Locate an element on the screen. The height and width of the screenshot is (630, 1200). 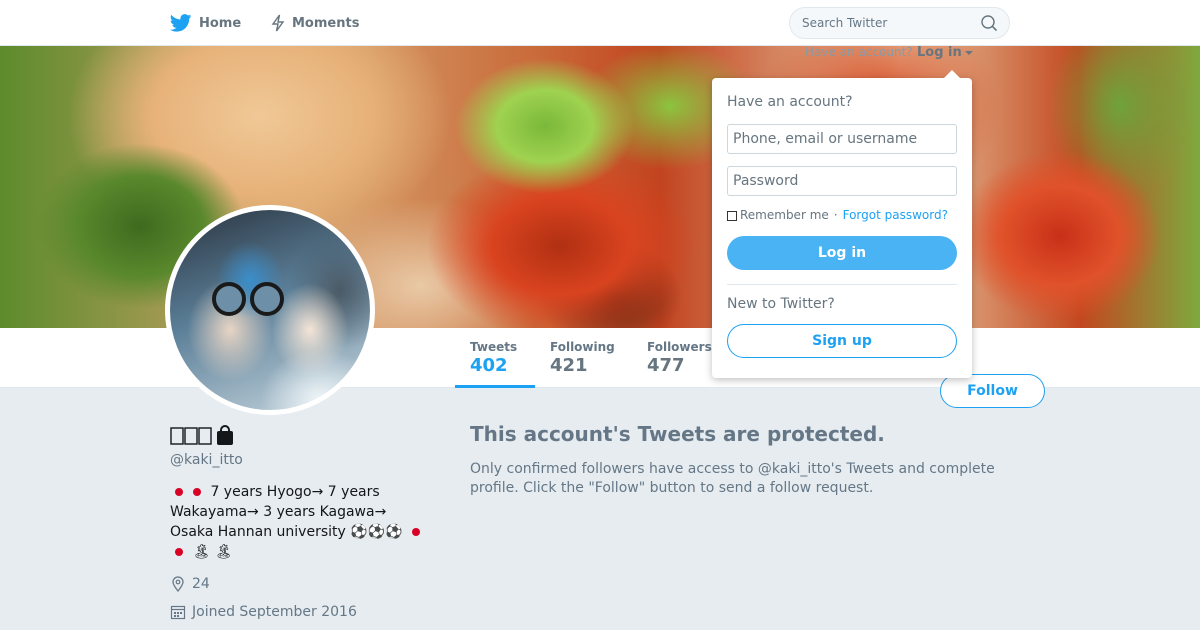
profile-join-date: Joined September 2016 is located at coordinates (263, 612).